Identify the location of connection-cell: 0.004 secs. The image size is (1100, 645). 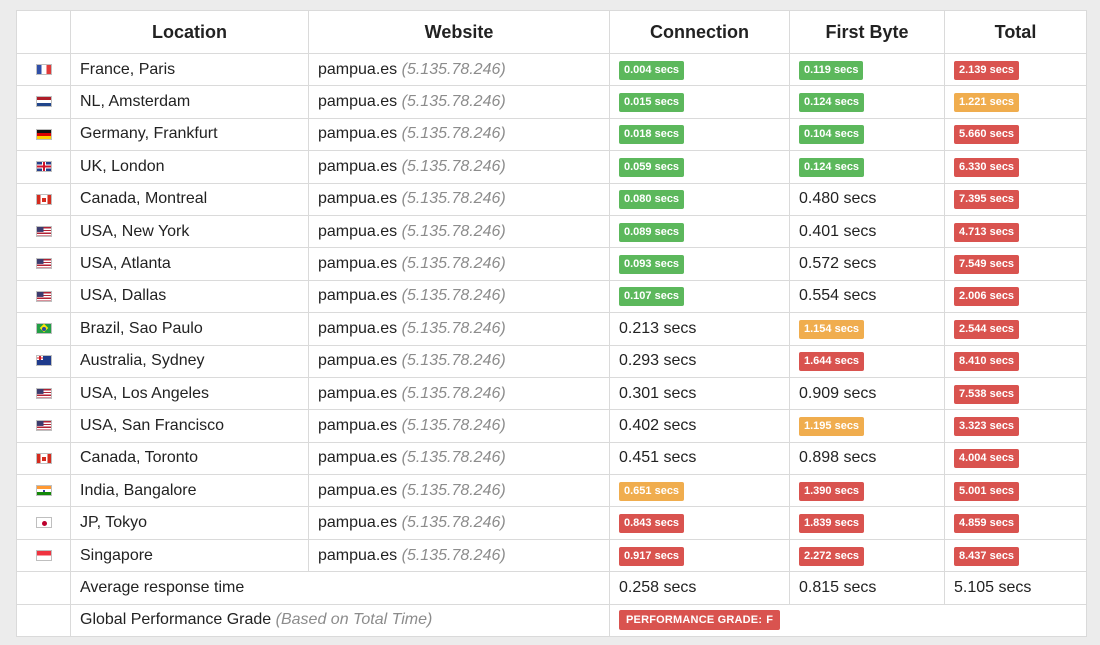
(699, 69).